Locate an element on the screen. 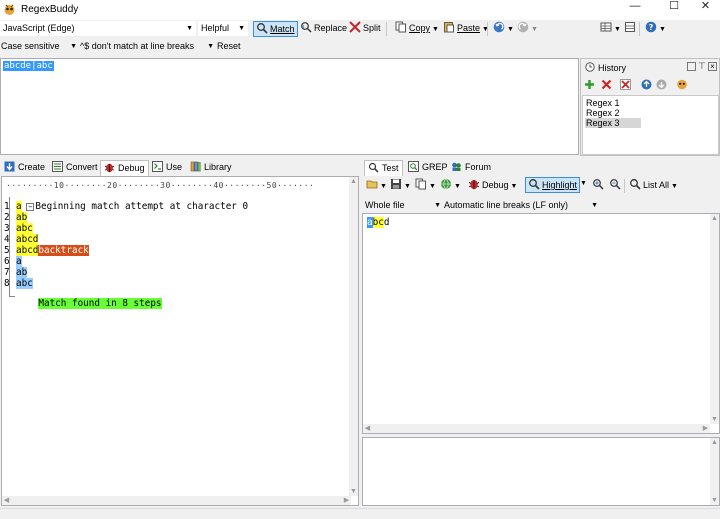 This screenshot has height=519, width=720. move-up-icon is located at coordinates (646, 84).